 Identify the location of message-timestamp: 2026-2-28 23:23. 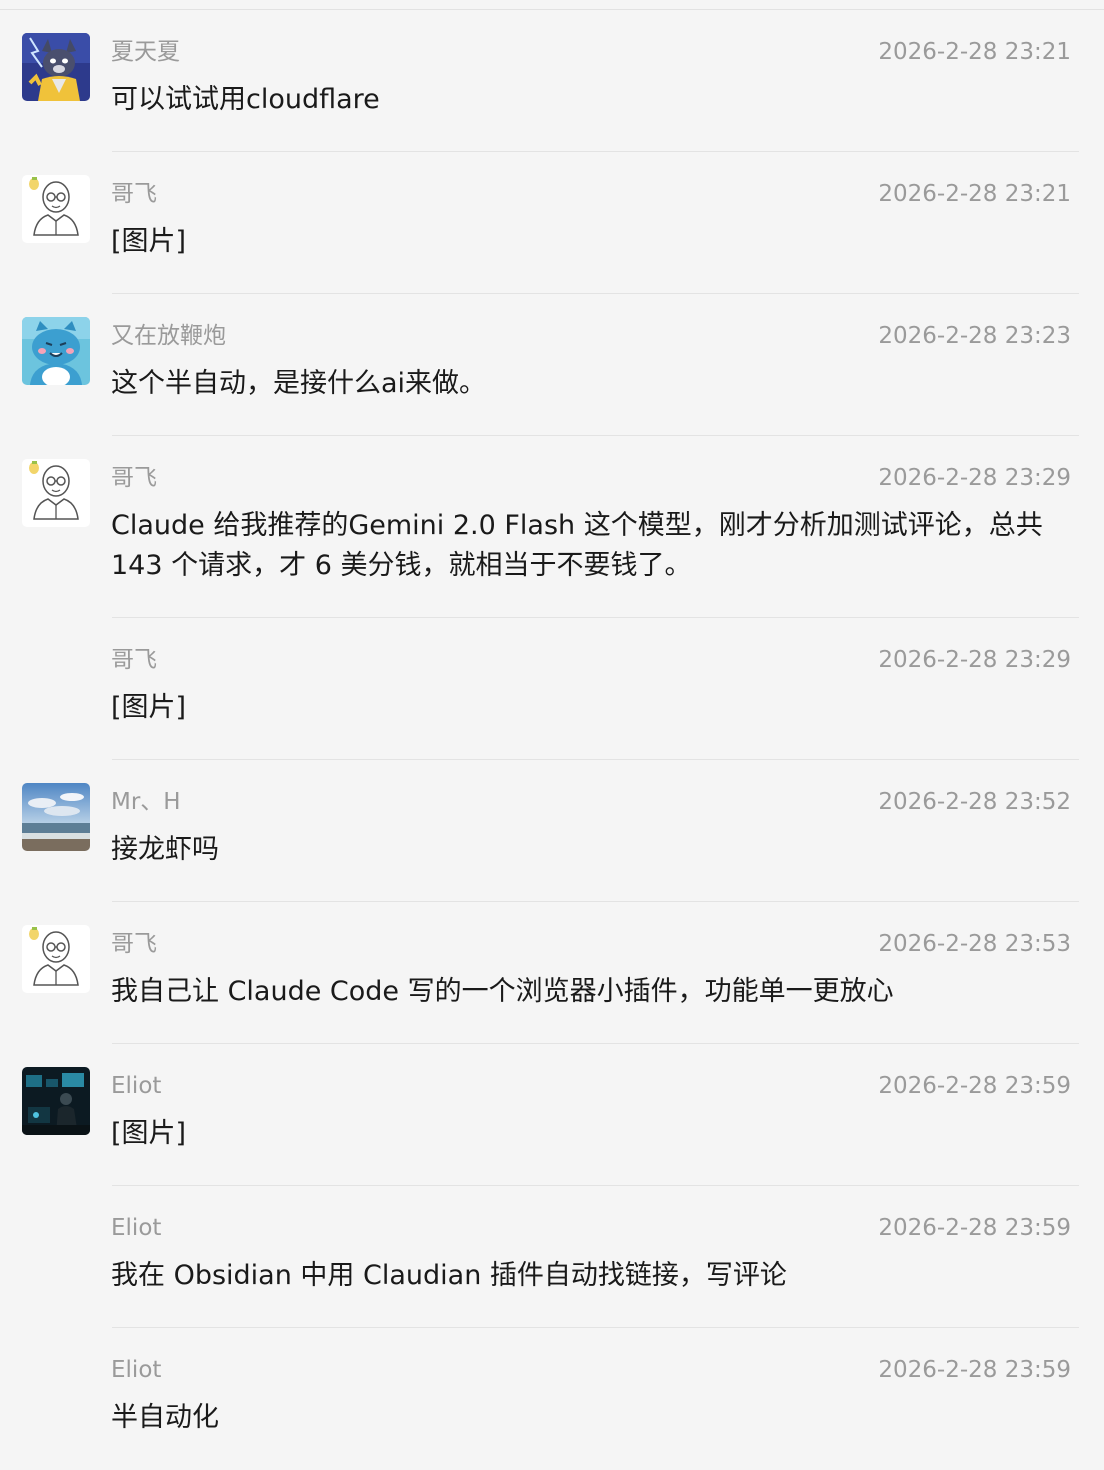
(974, 336).